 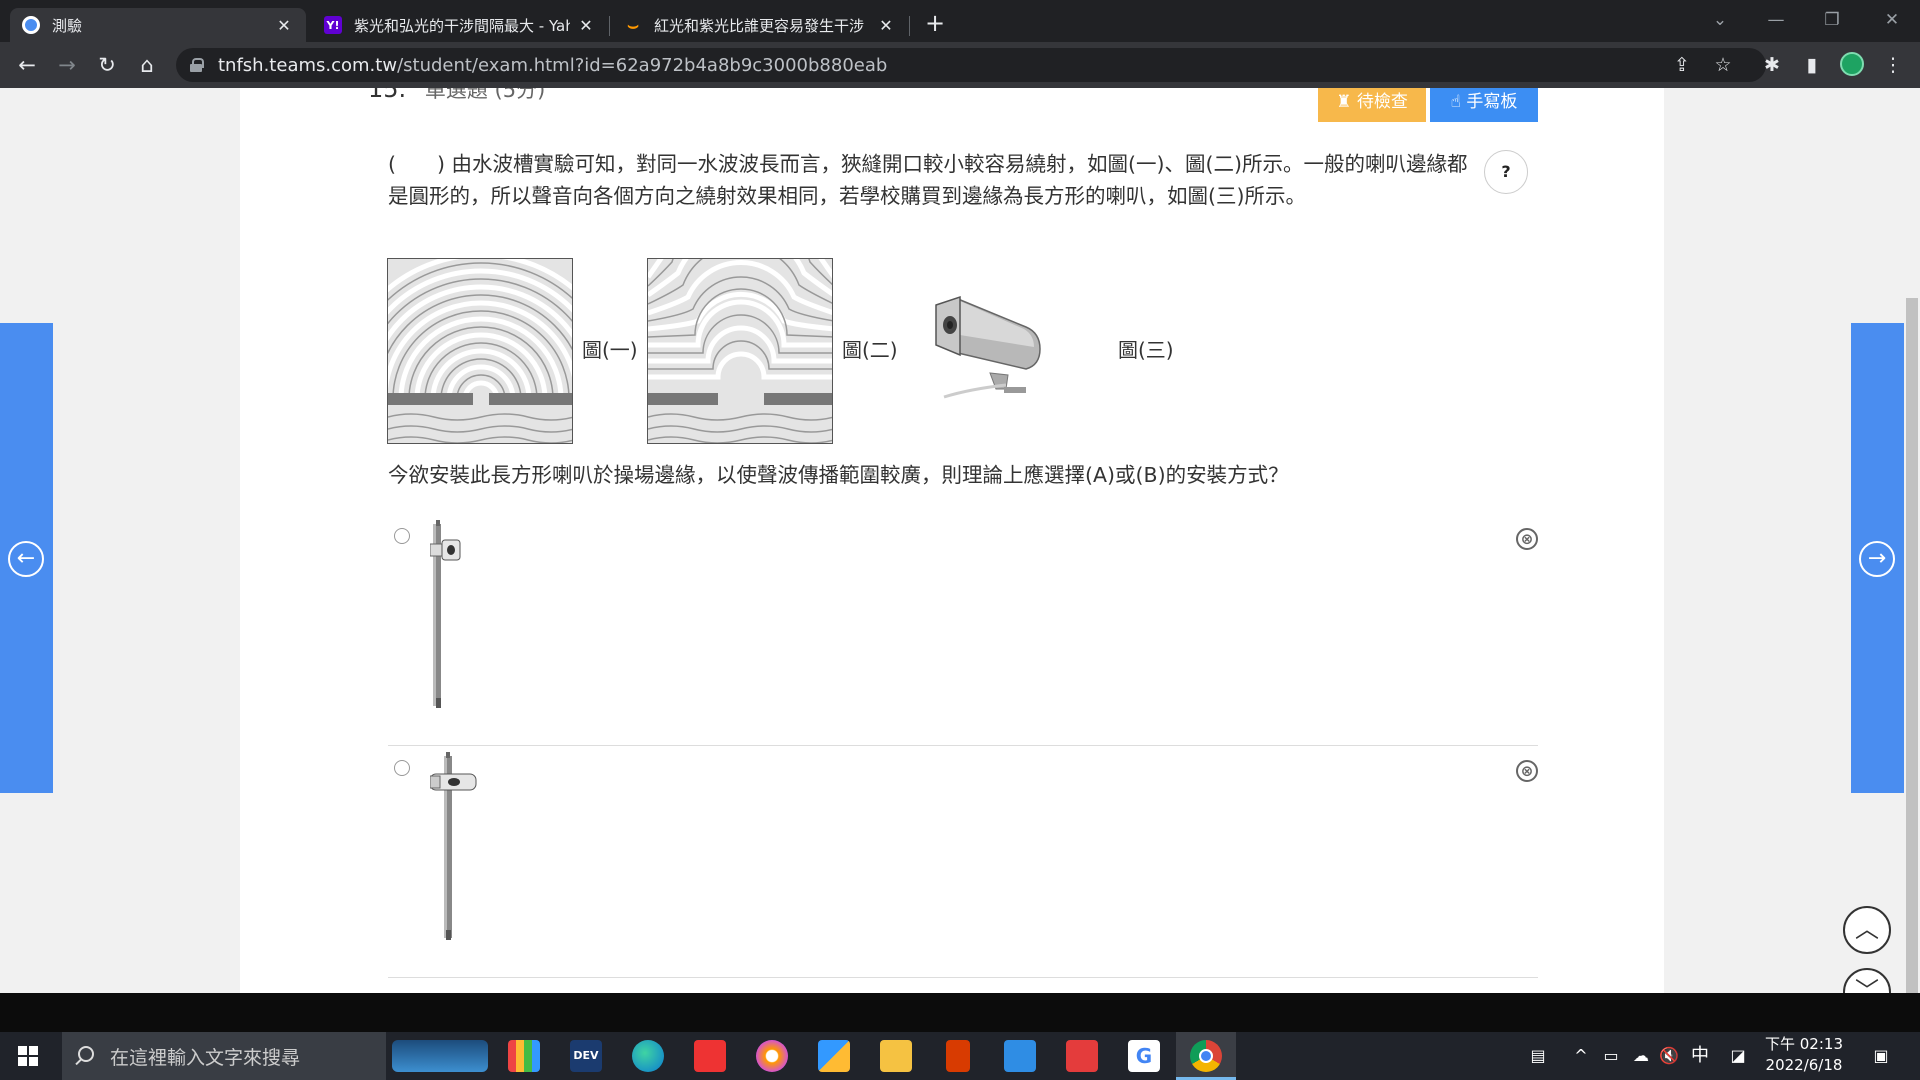 What do you see at coordinates (1082, 1056) in the screenshot?
I see `news-icon` at bounding box center [1082, 1056].